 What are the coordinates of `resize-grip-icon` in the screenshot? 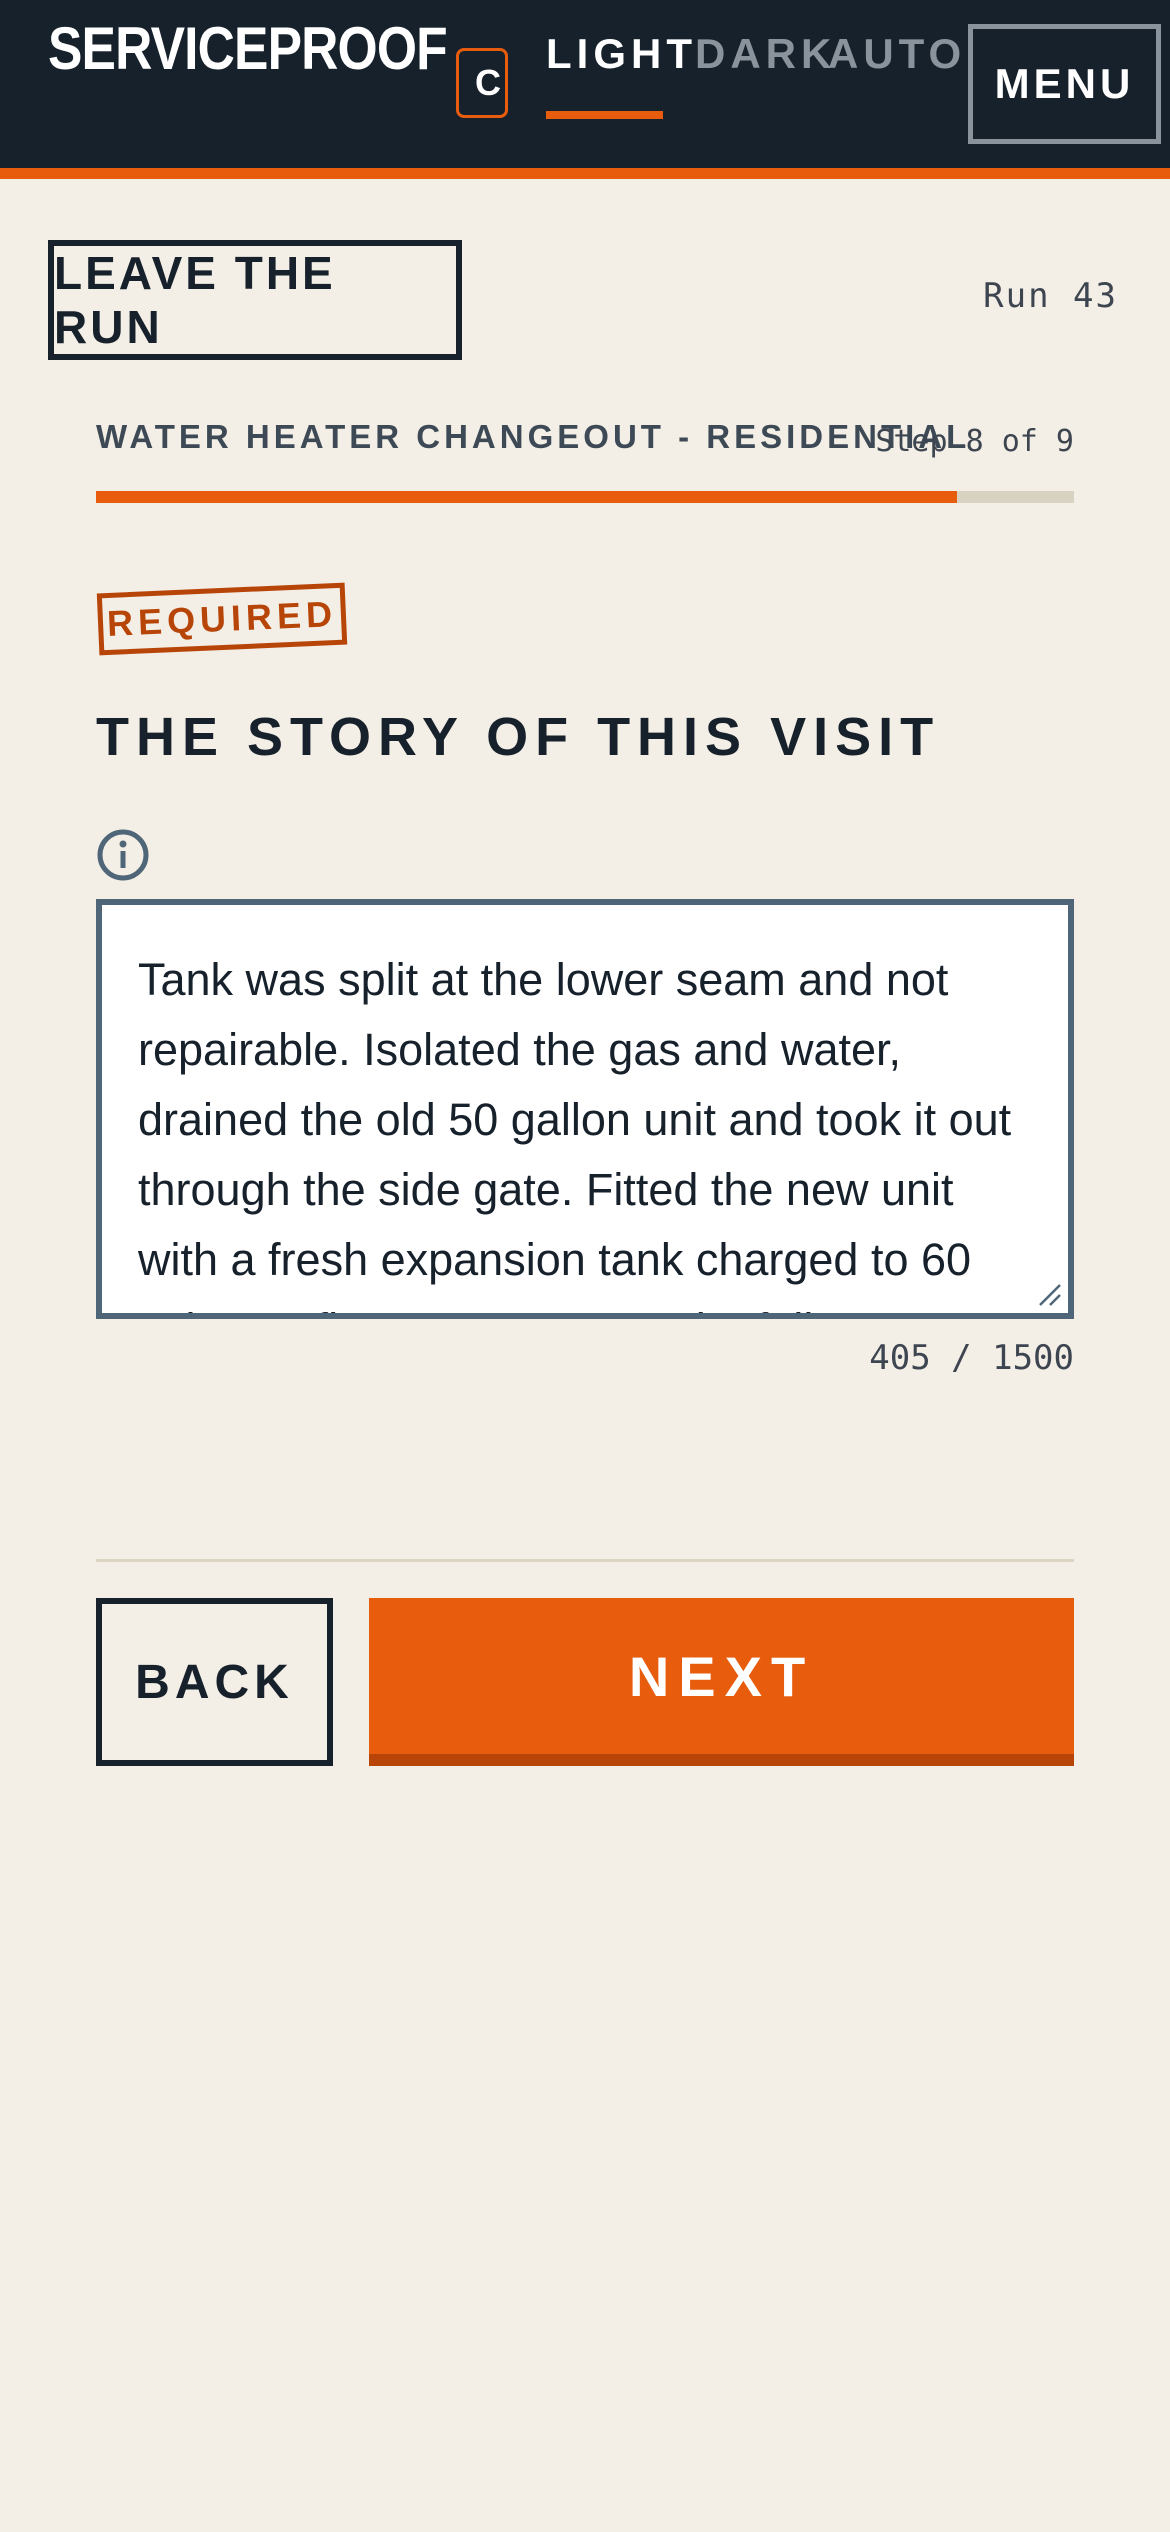 It's located at (1049, 1294).